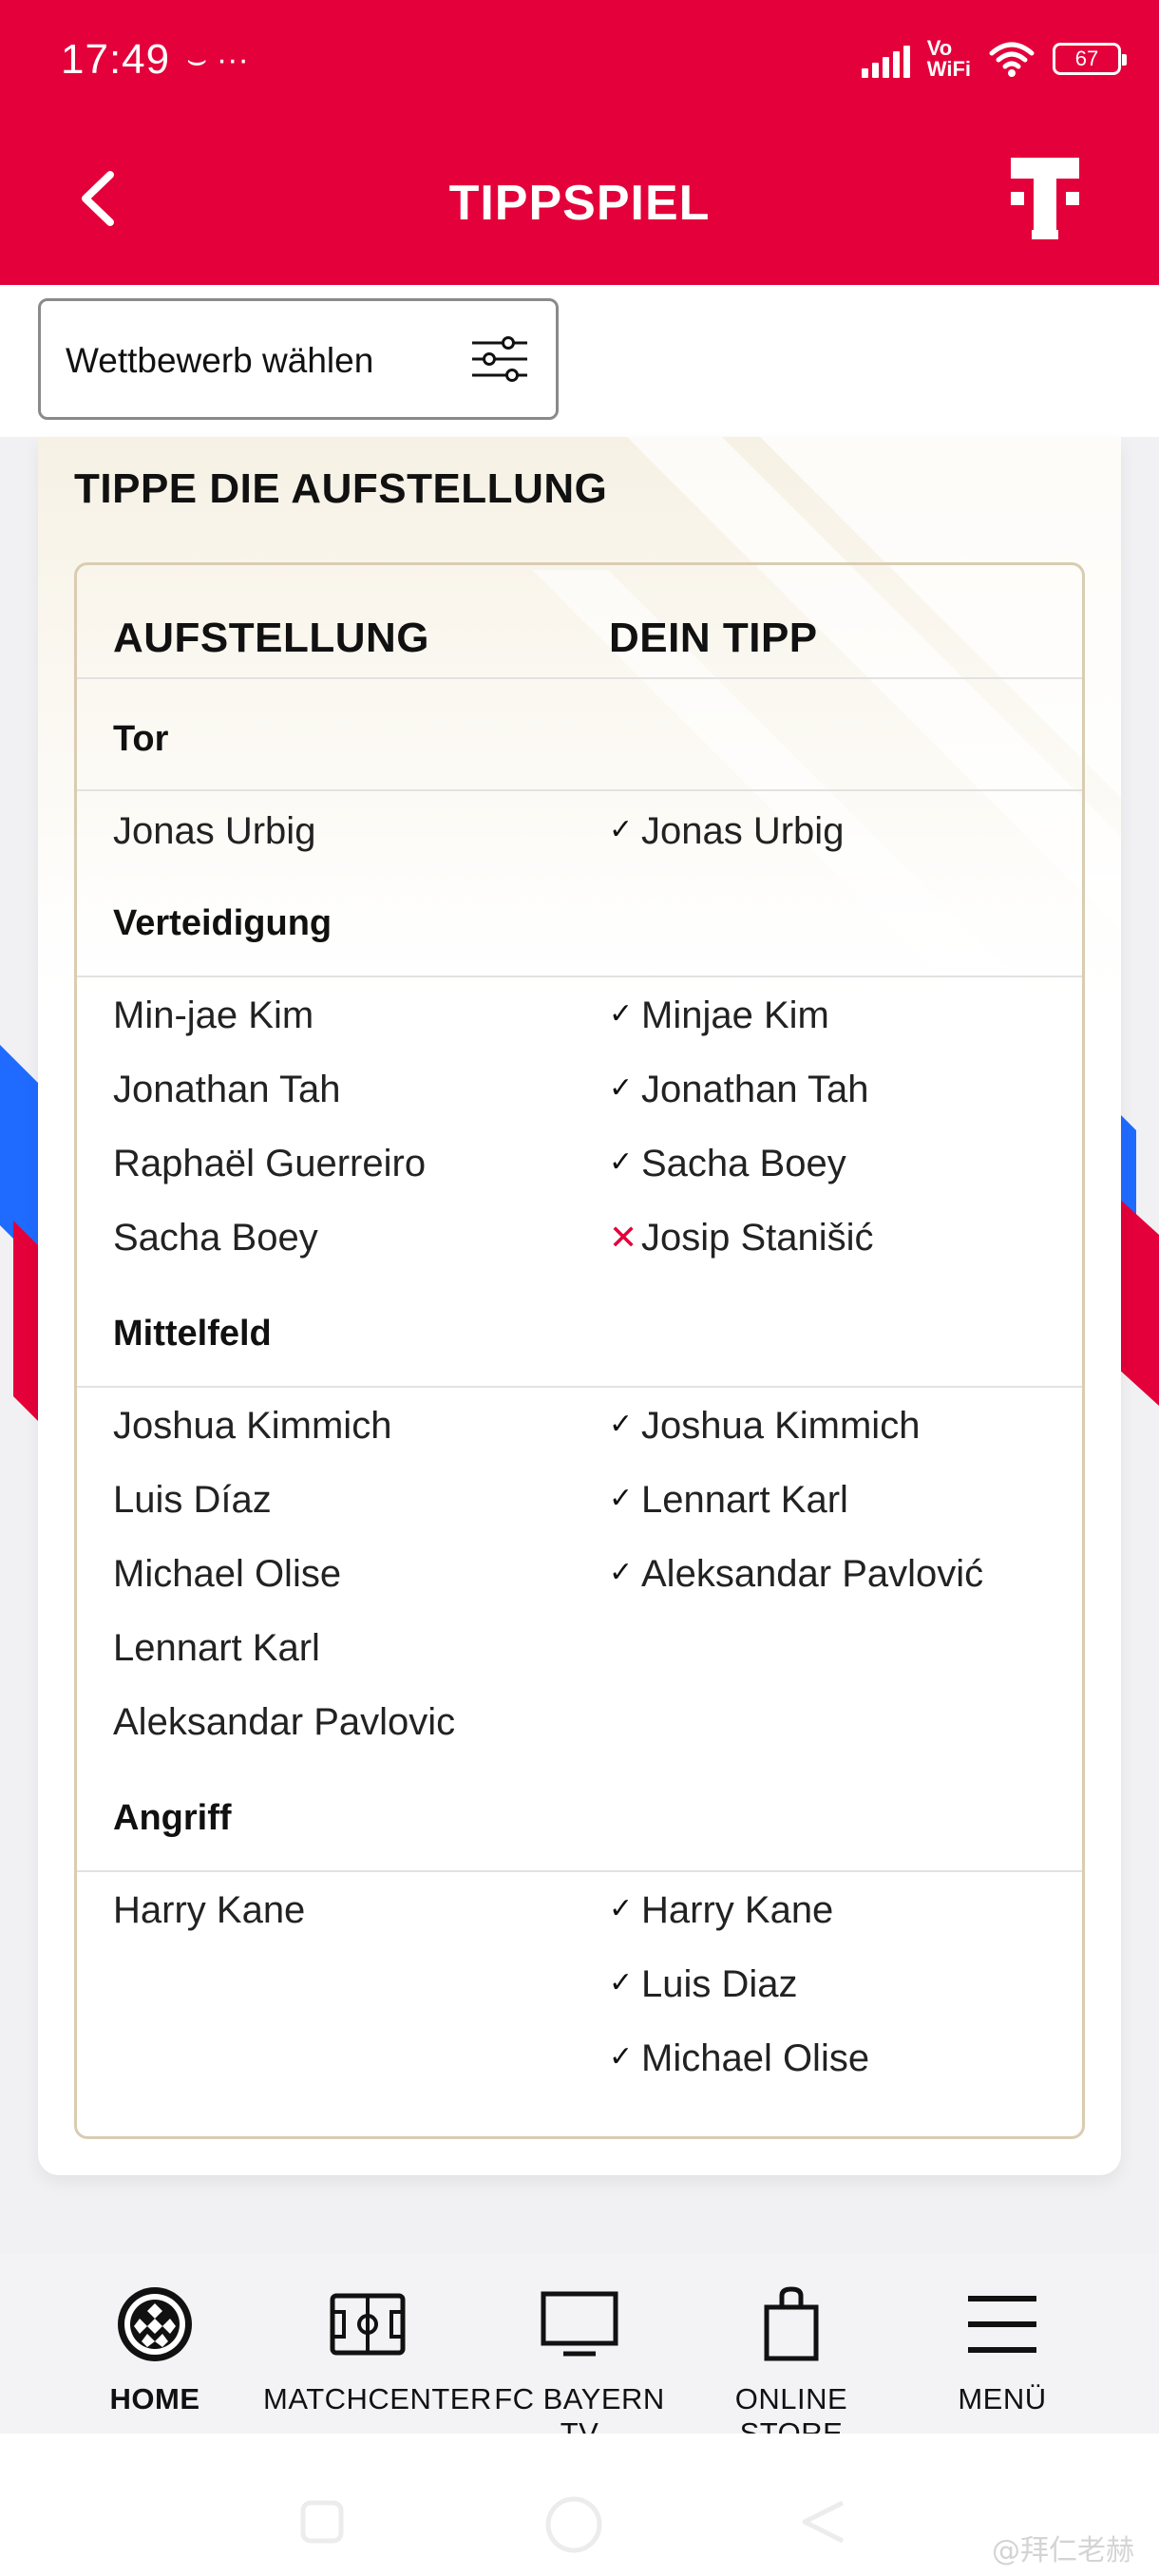 The image size is (1159, 2576). I want to click on competition-select-label: Wettbewerb wählen, so click(220, 360).